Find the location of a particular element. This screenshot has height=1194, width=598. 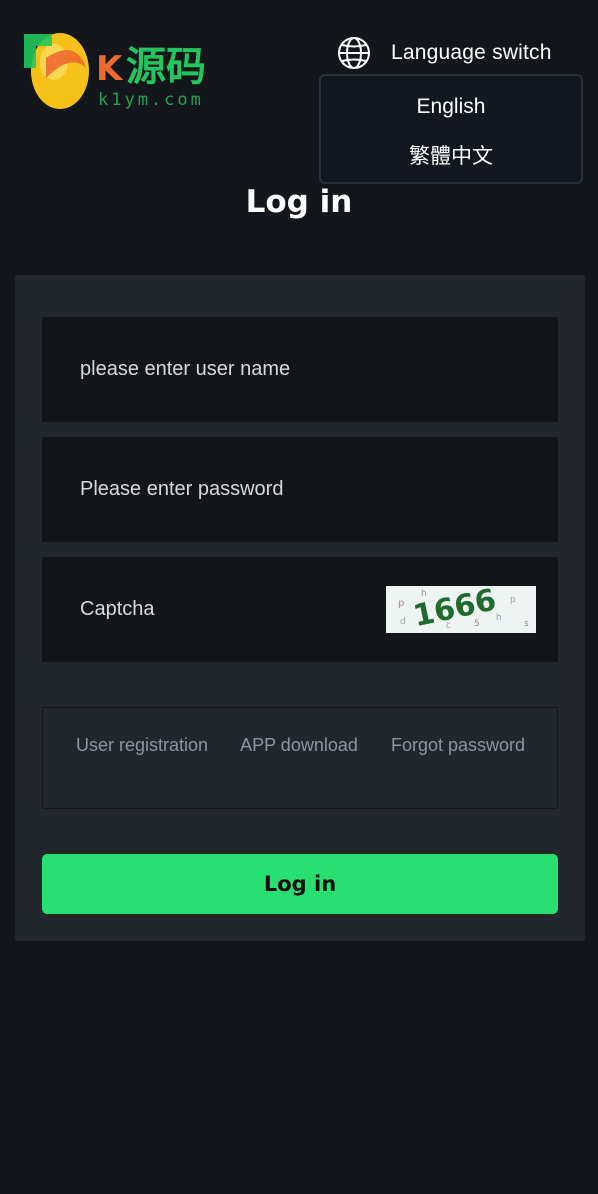

captcha-graphic: p h d c 5 h p s 1666 is located at coordinates (461, 609).